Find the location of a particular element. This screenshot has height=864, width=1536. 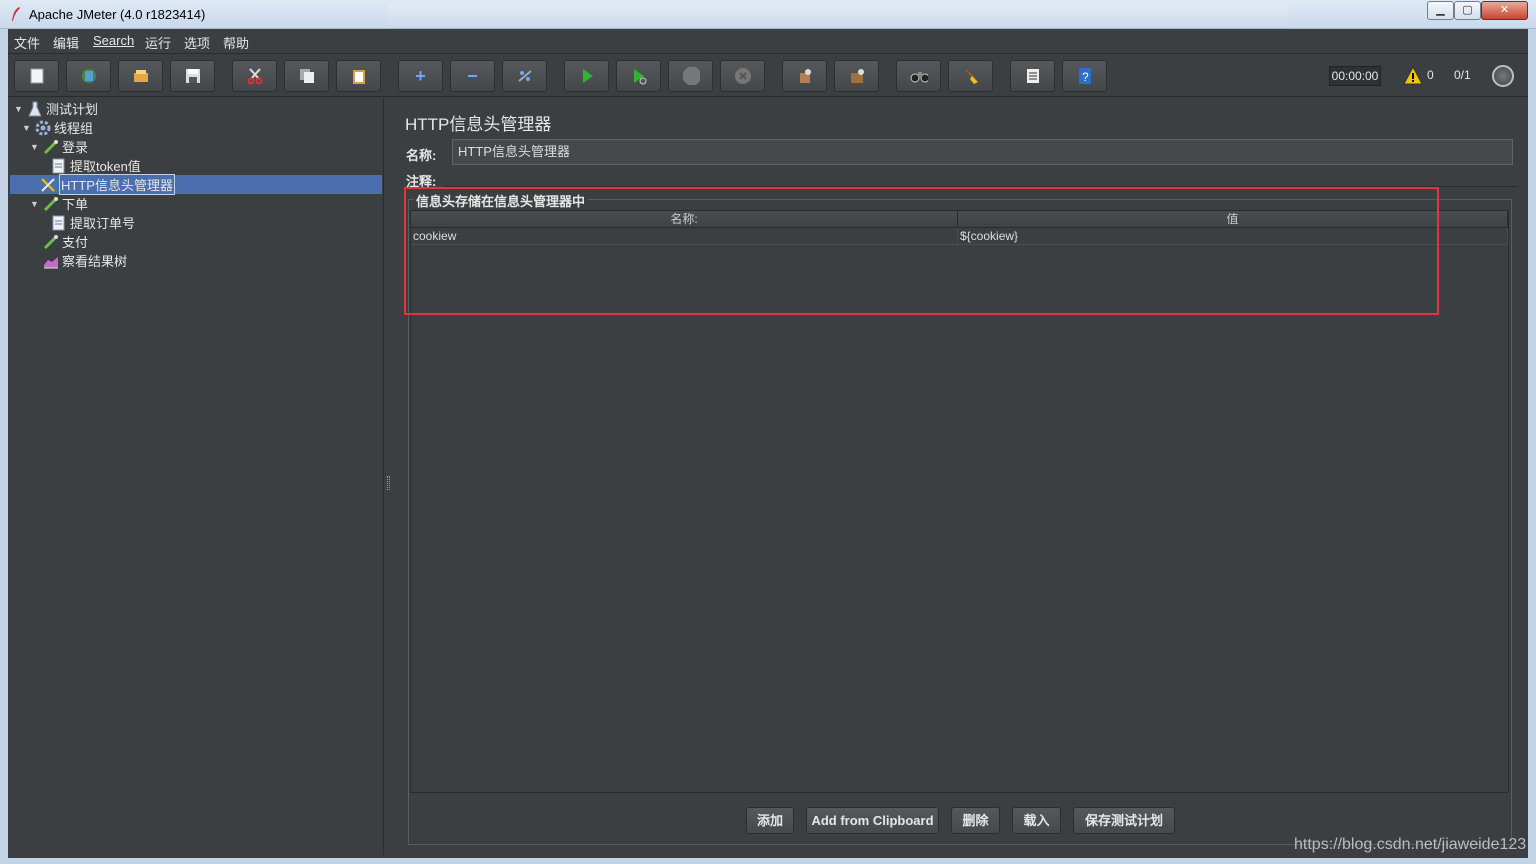

start-no-pause-button is located at coordinates (638, 76).